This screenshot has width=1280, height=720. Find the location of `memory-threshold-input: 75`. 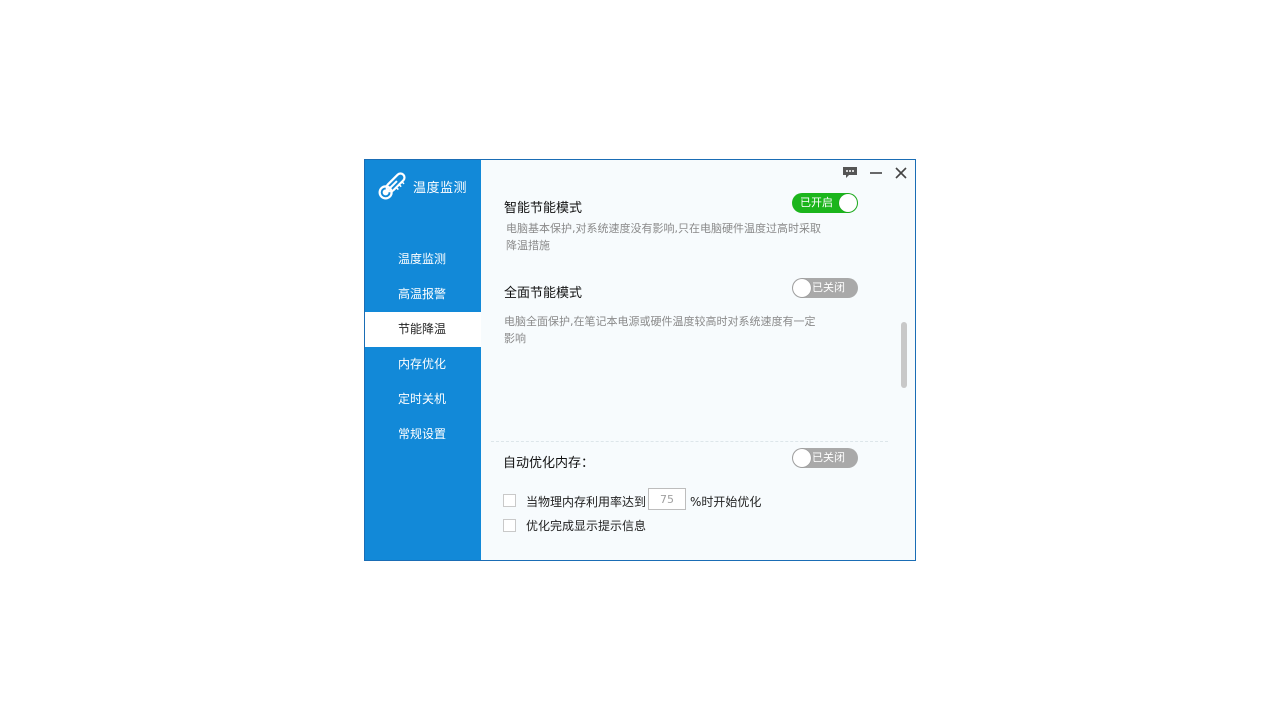

memory-threshold-input: 75 is located at coordinates (667, 499).